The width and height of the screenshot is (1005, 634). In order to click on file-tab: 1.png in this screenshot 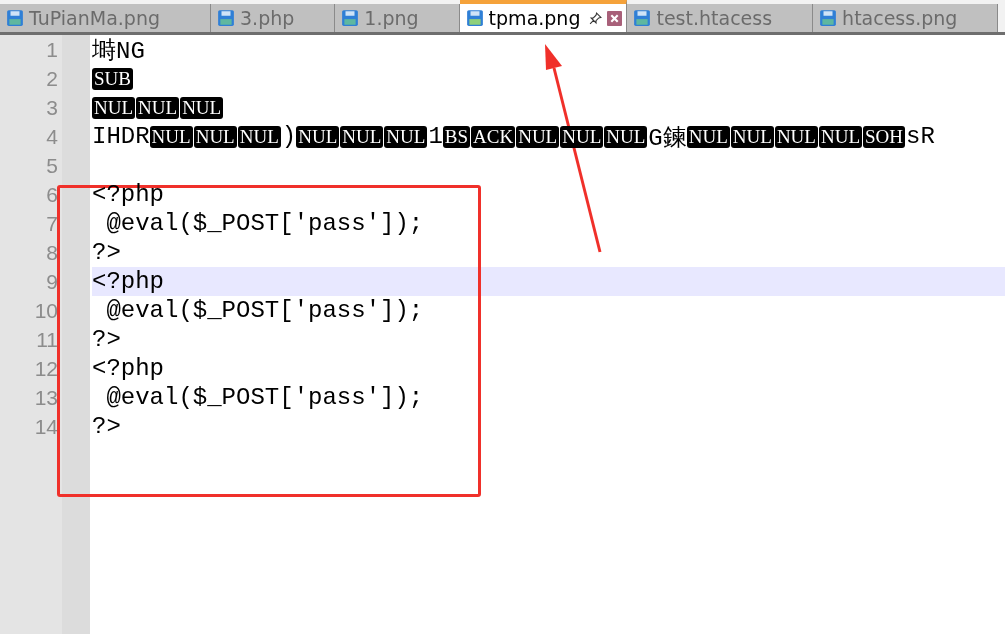, I will do `click(397, 18)`.